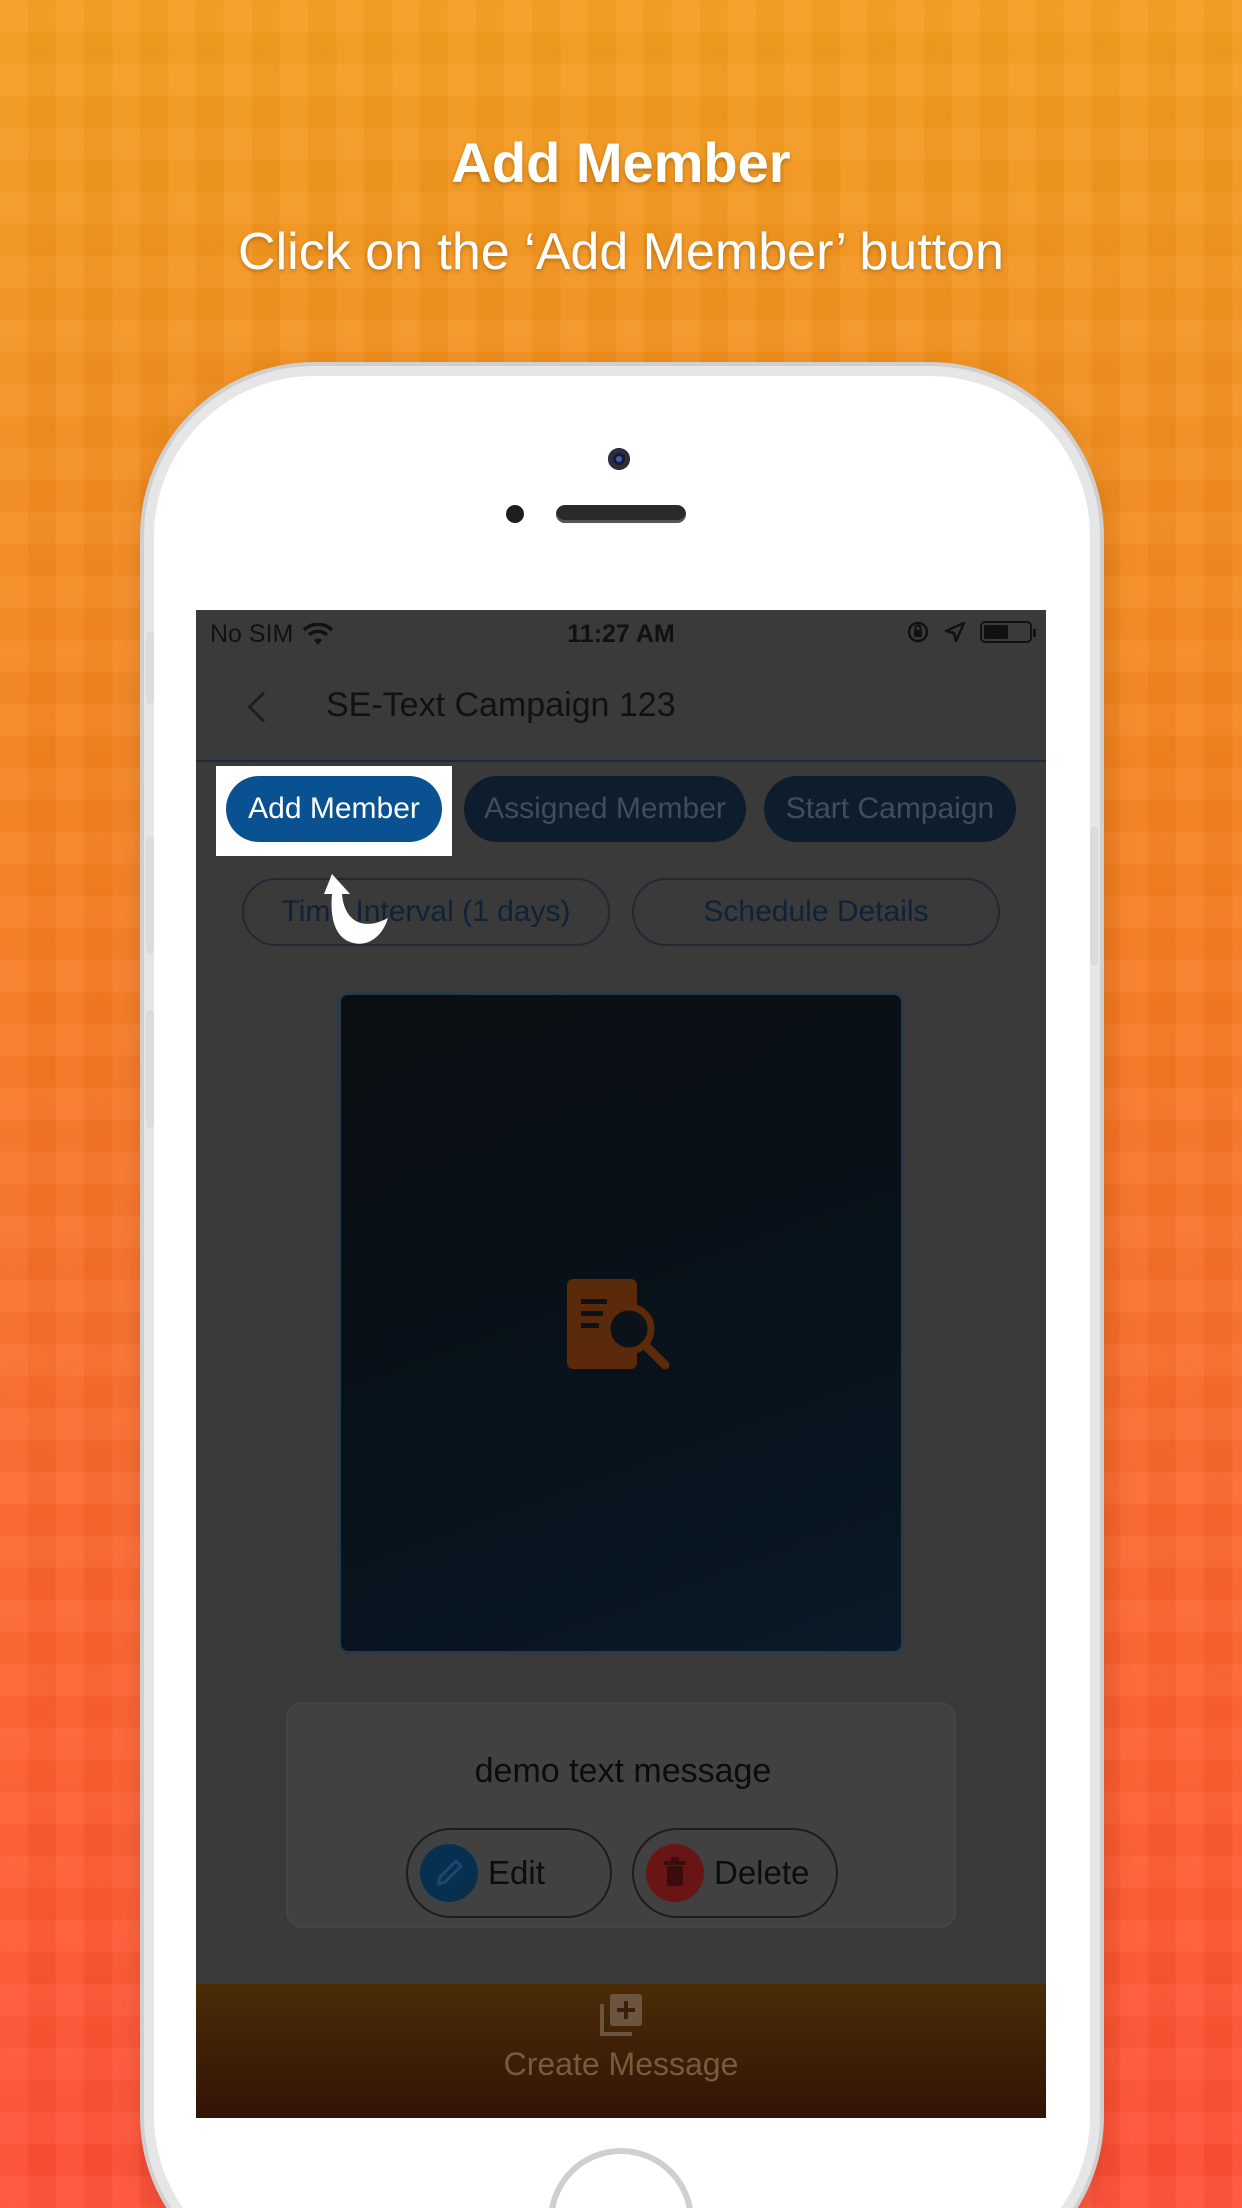 This screenshot has width=1242, height=2208. Describe the element at coordinates (618, 1324) in the screenshot. I see `document-search-icon` at that location.